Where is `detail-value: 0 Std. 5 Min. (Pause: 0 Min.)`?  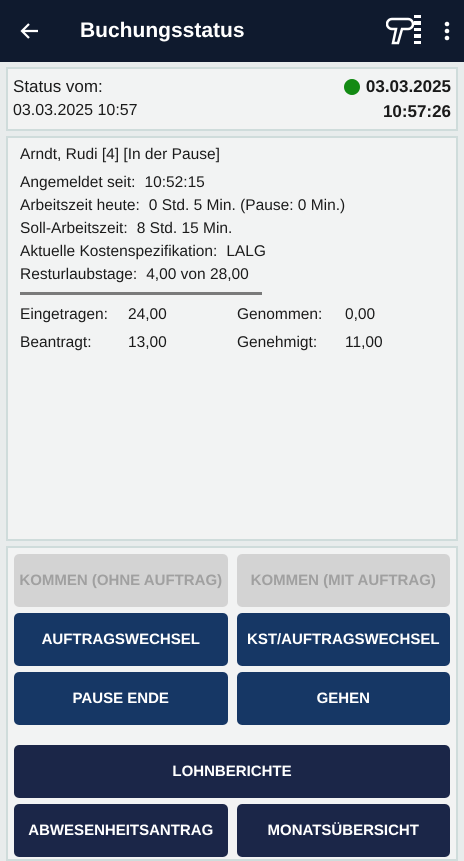 detail-value: 0 Std. 5 Min. (Pause: 0 Min.) is located at coordinates (247, 206).